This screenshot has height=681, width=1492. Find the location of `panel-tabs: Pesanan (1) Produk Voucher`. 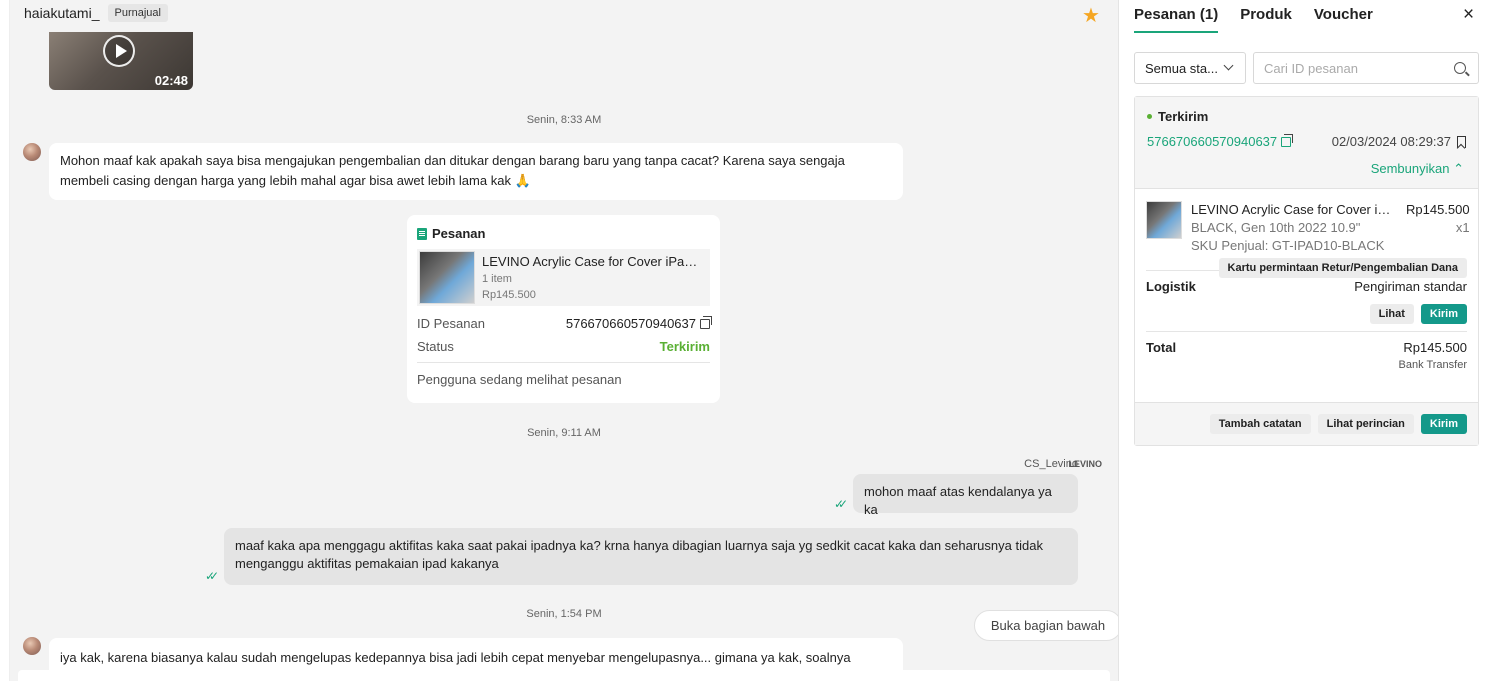

panel-tabs: Pesanan (1) Produk Voucher is located at coordinates (1253, 19).